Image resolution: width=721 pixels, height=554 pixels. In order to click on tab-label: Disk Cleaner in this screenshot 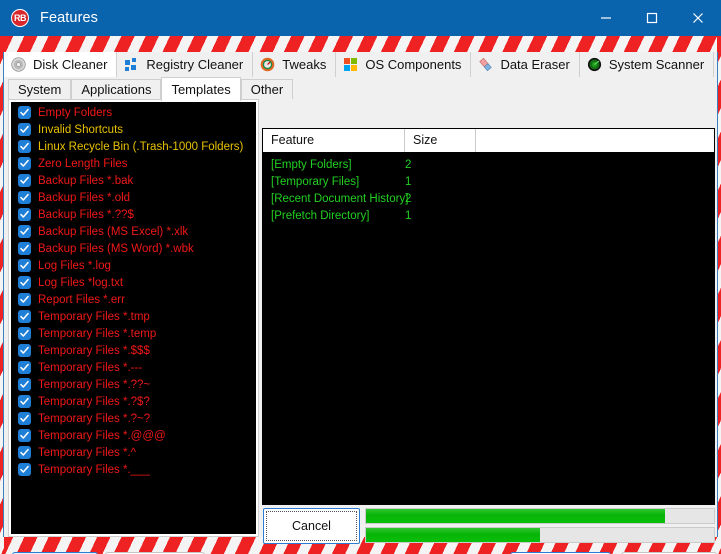, I will do `click(70, 64)`.